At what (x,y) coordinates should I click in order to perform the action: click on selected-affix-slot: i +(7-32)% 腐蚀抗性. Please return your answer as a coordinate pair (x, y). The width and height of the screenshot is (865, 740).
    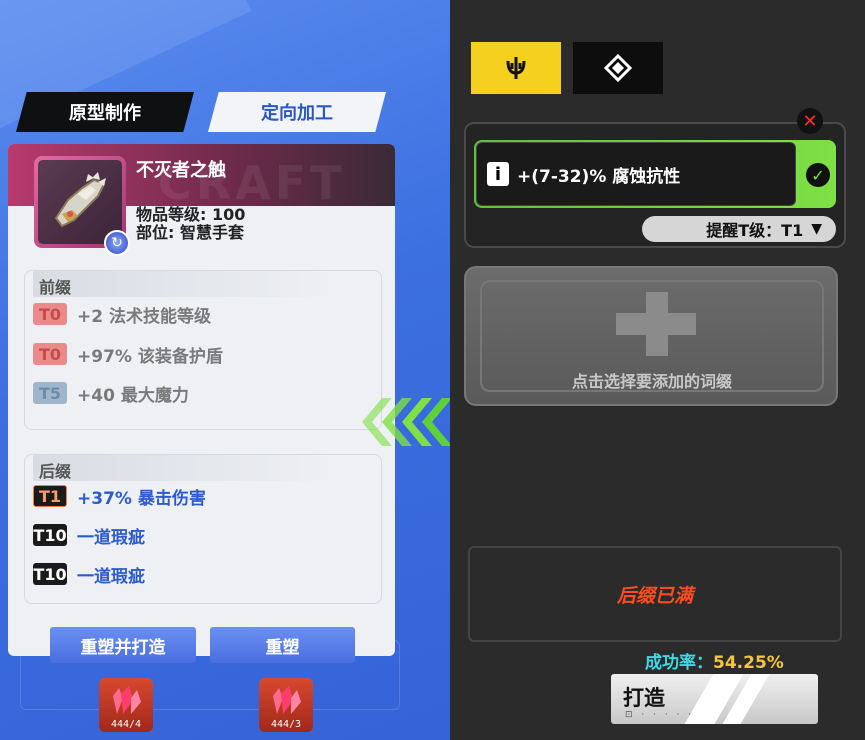
    Looking at the image, I should click on (655, 174).